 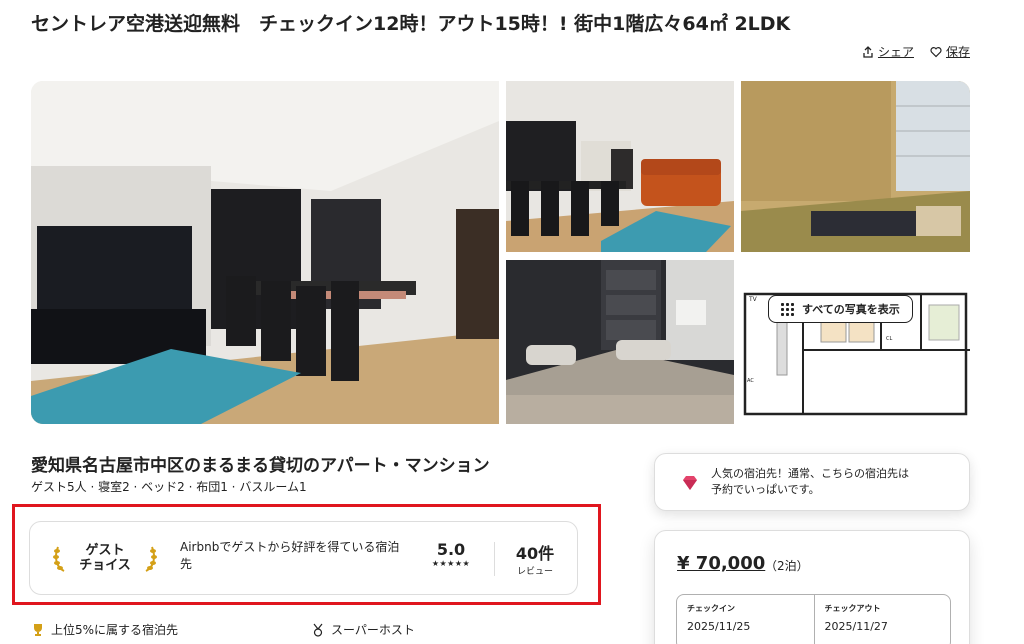 What do you see at coordinates (750, 381) in the screenshot?
I see `floorplan-ac-label: AC` at bounding box center [750, 381].